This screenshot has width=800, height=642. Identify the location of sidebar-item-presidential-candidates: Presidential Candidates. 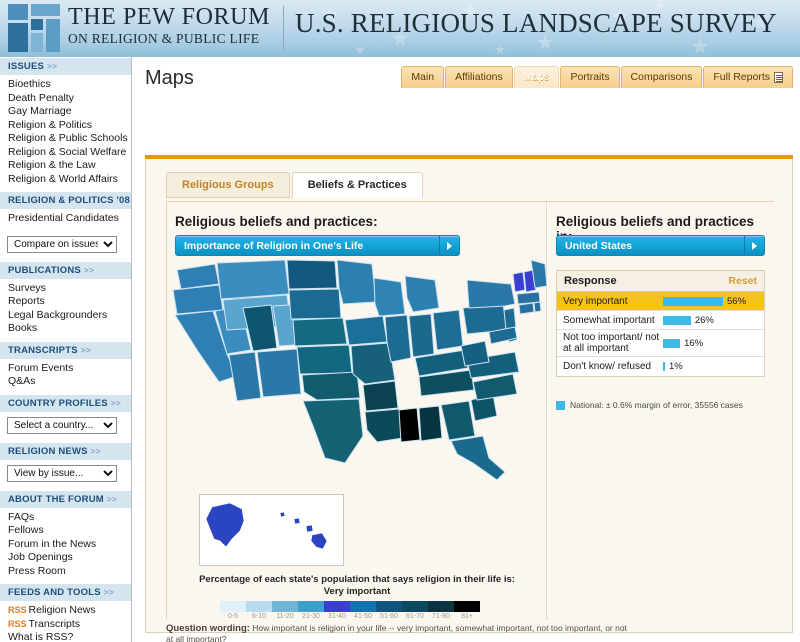
(69, 219).